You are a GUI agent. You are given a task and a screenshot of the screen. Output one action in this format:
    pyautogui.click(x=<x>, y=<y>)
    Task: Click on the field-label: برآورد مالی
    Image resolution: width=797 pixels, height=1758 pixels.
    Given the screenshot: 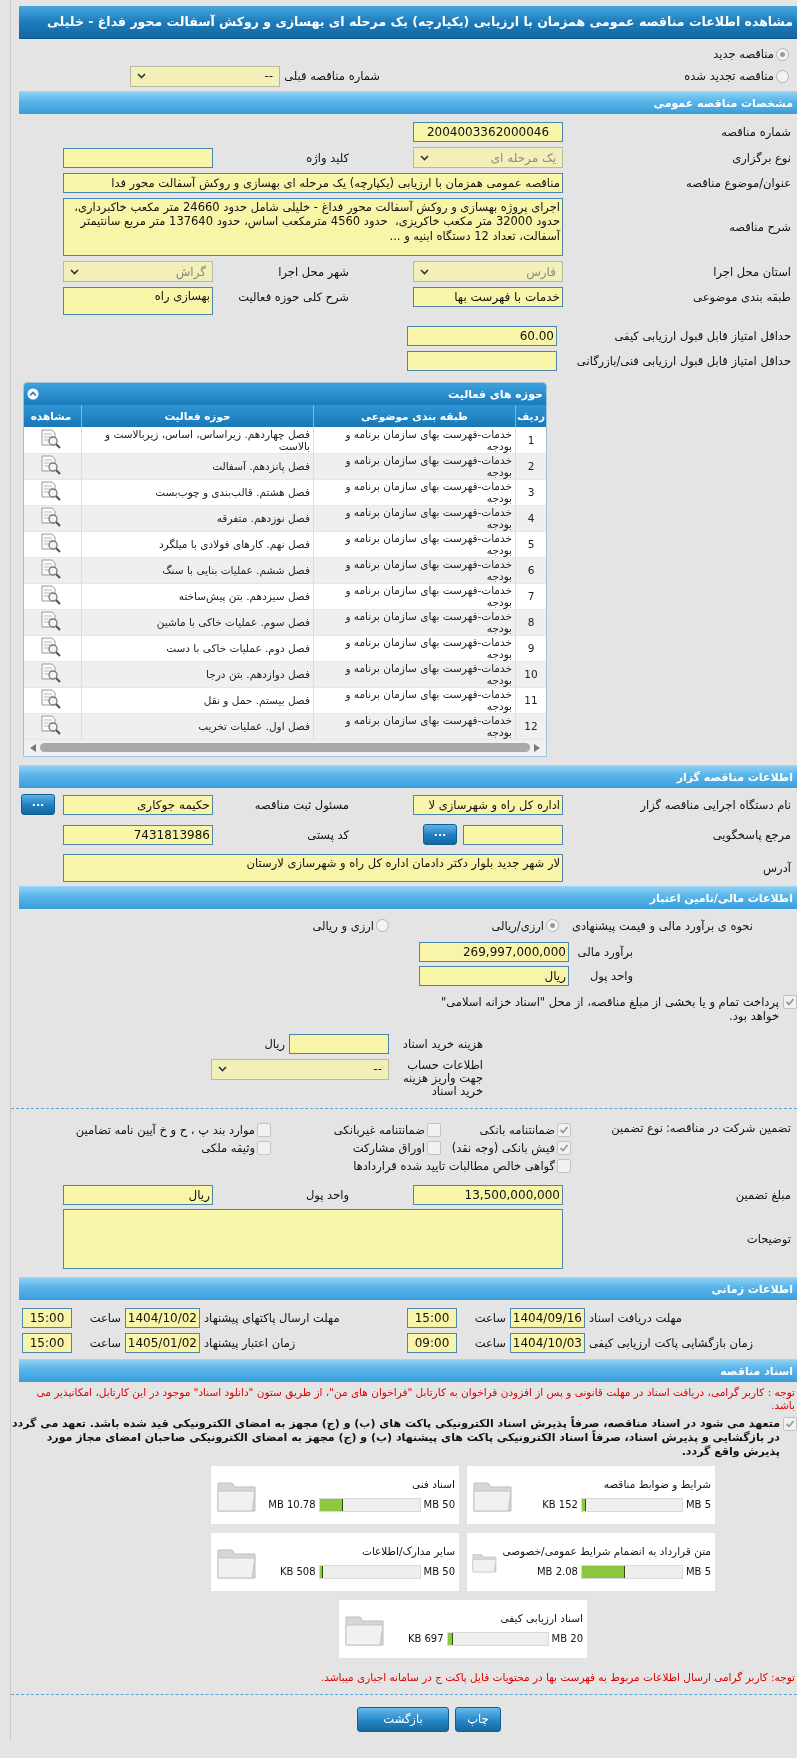 What is the action you would take?
    pyautogui.click(x=605, y=951)
    